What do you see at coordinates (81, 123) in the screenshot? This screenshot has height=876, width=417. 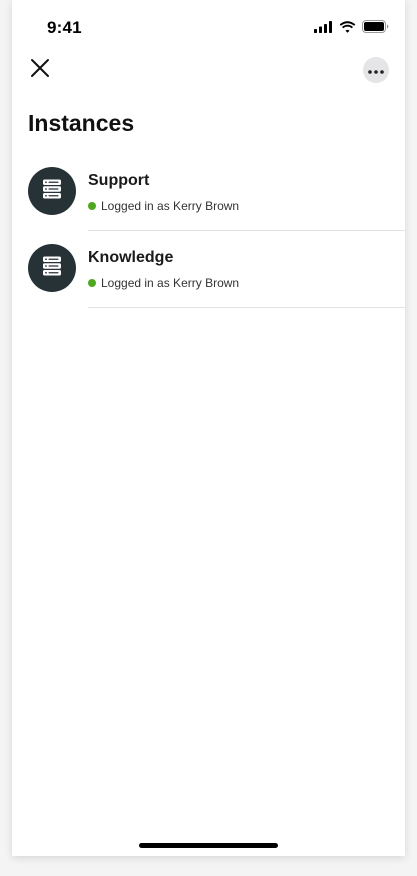 I see `page-title: Instances` at bounding box center [81, 123].